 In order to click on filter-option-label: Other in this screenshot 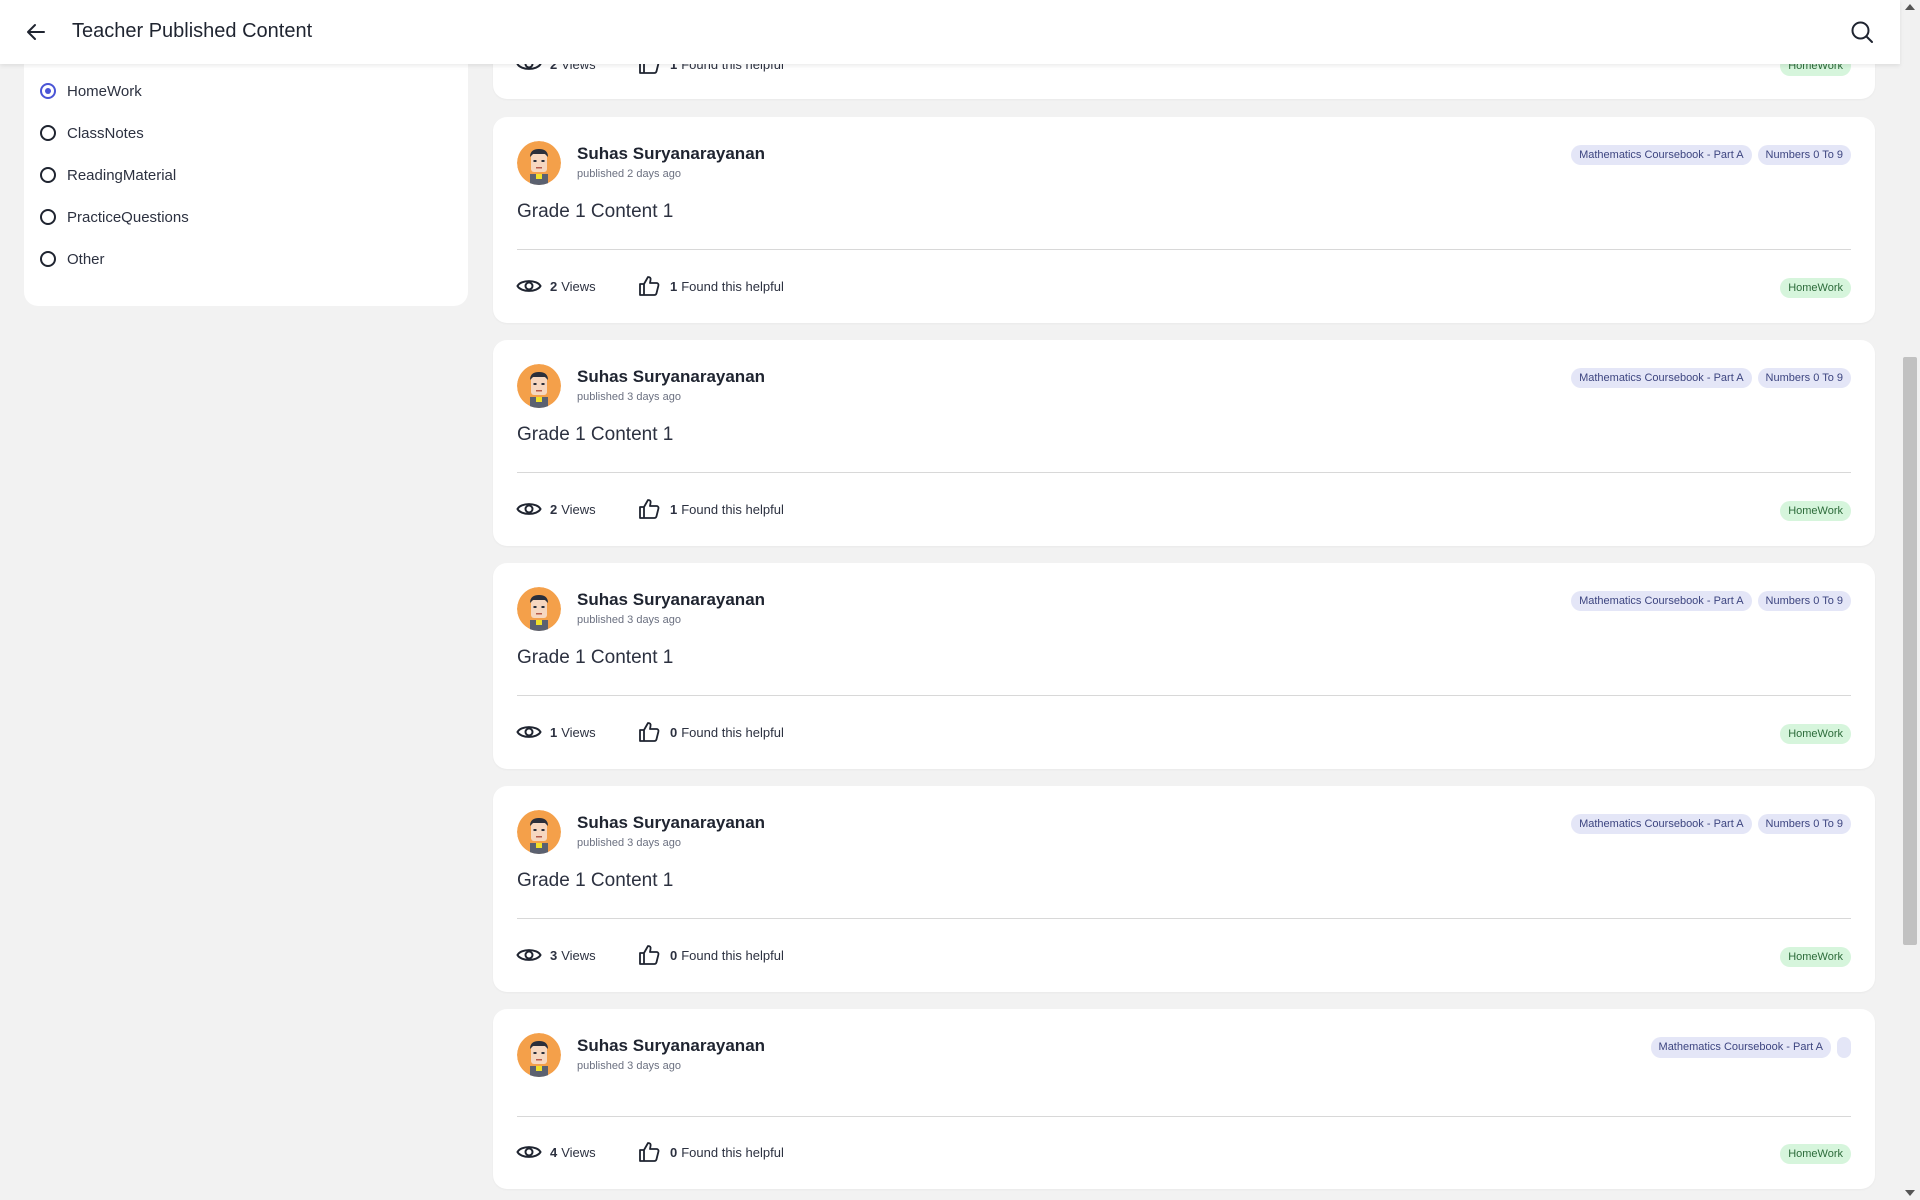, I will do `click(86, 259)`.